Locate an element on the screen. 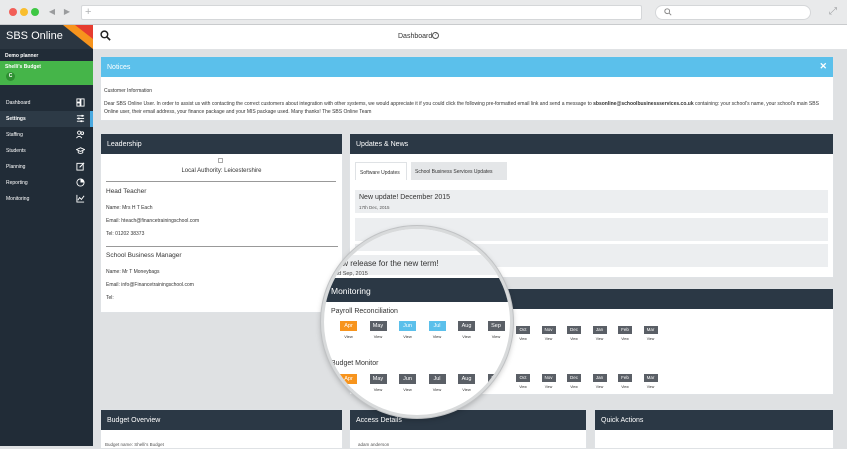 This screenshot has height=449, width=847. news-date: 2nd Sep, 2015 is located at coordinates (350, 274).